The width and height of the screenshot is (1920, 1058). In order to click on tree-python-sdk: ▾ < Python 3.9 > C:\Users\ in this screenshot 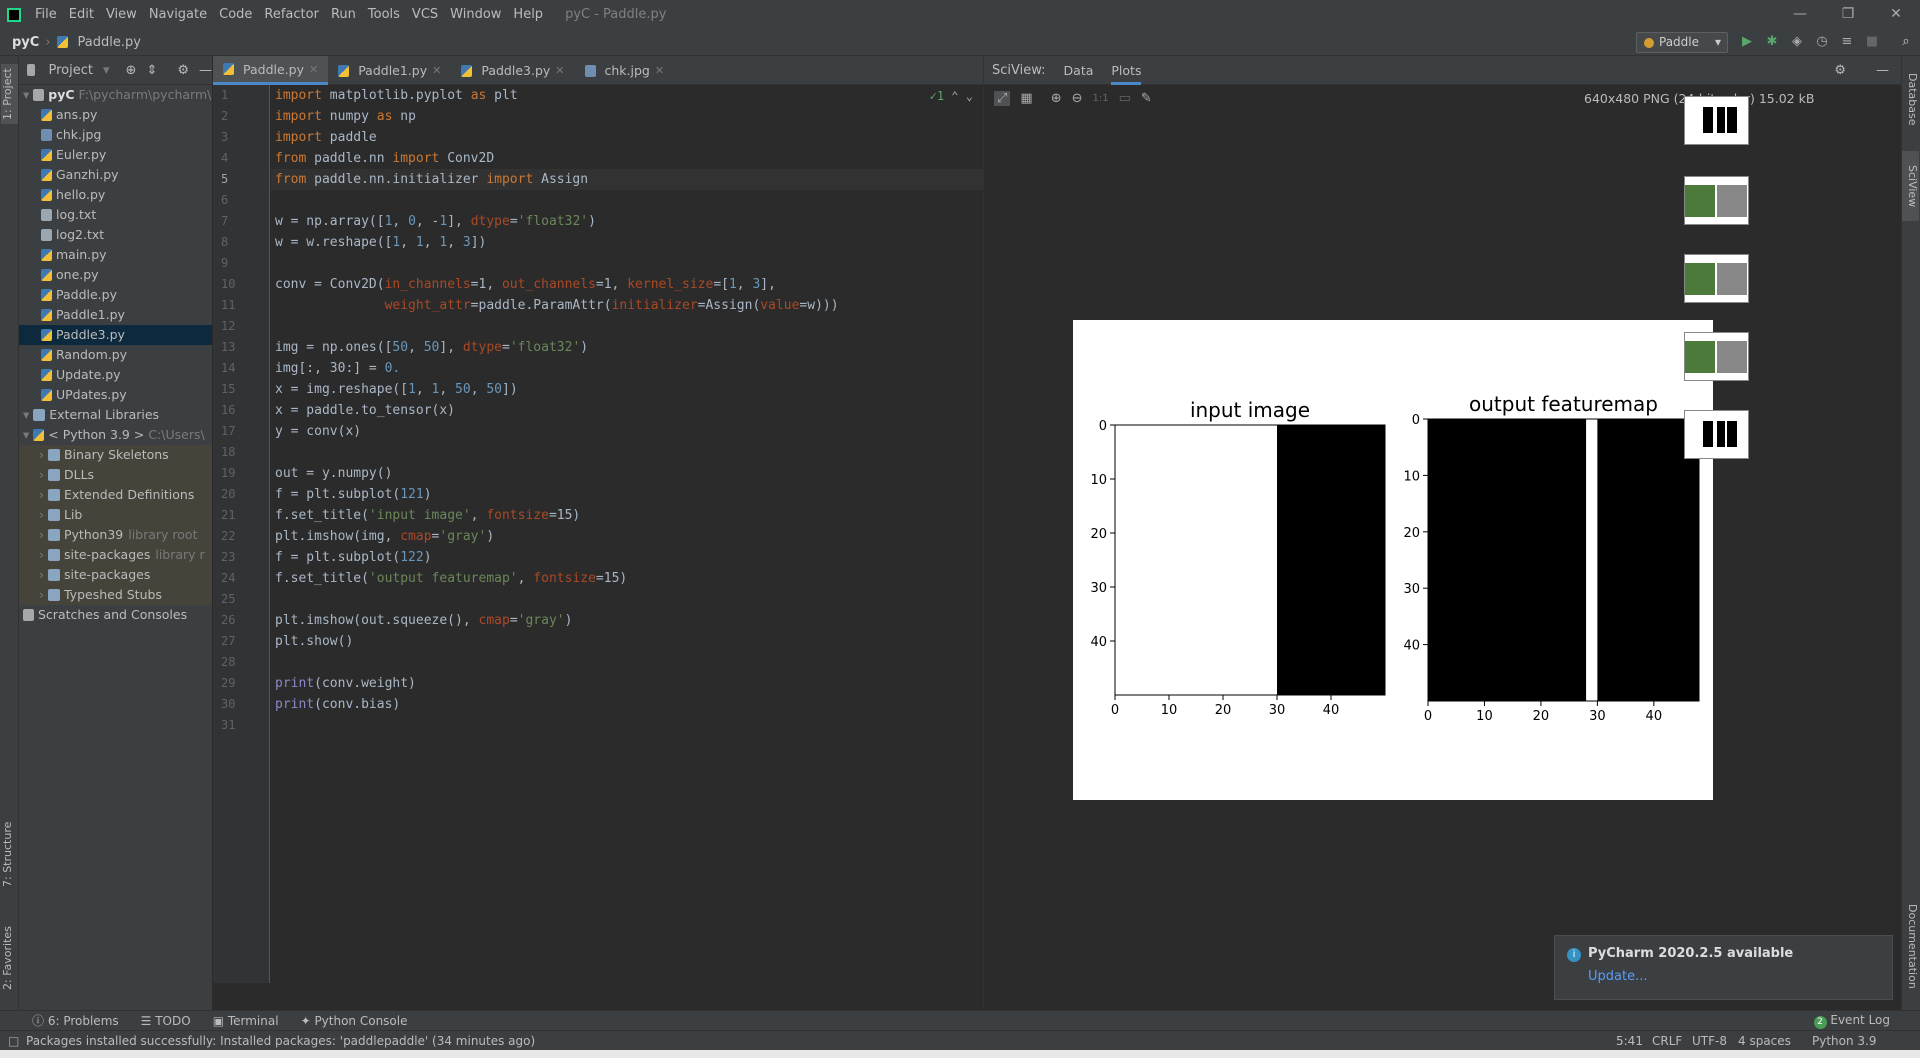, I will do `click(115, 435)`.